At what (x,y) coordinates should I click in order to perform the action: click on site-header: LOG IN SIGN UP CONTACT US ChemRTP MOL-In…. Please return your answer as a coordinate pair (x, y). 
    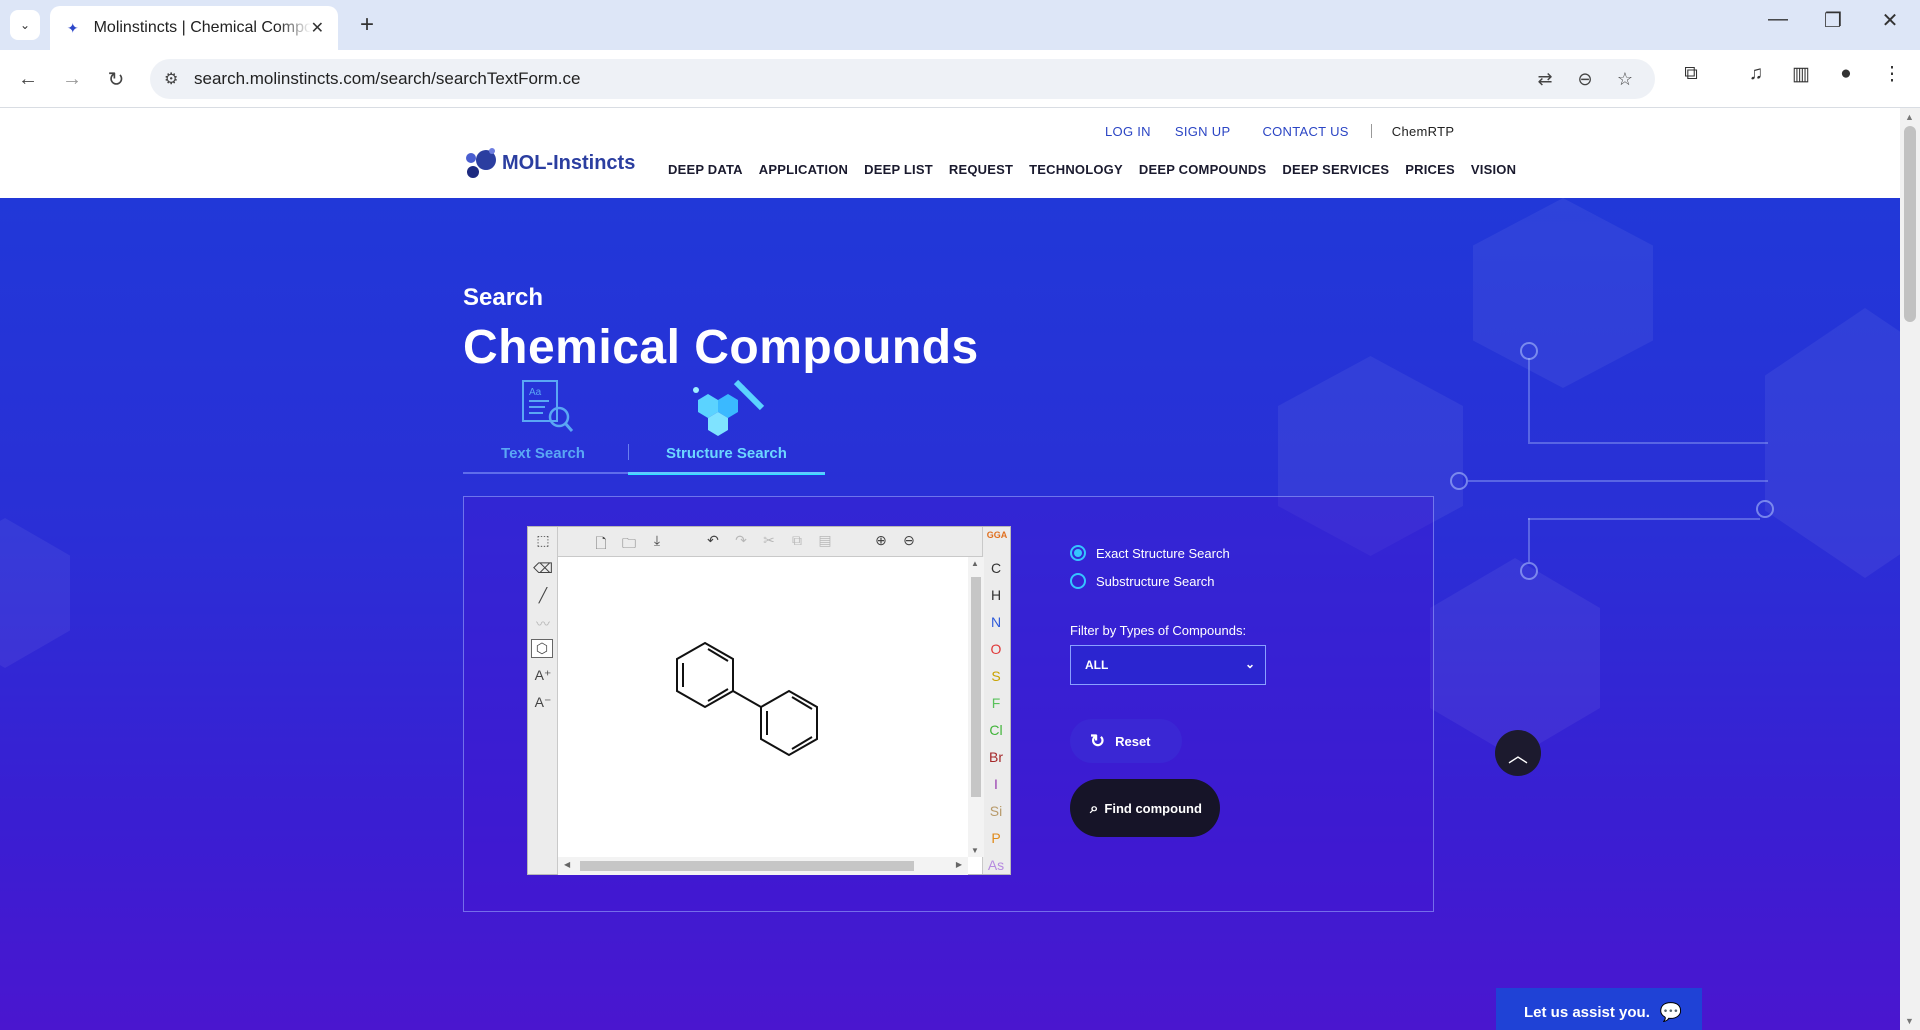
    Looking at the image, I should click on (950, 153).